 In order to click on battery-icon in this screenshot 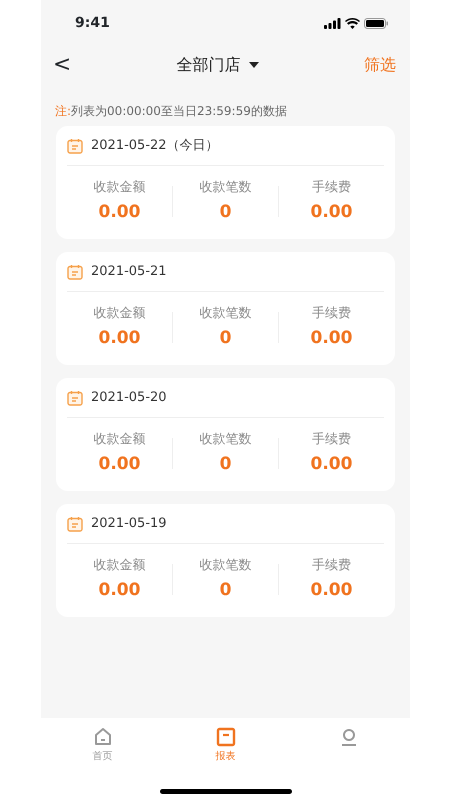, I will do `click(376, 23)`.